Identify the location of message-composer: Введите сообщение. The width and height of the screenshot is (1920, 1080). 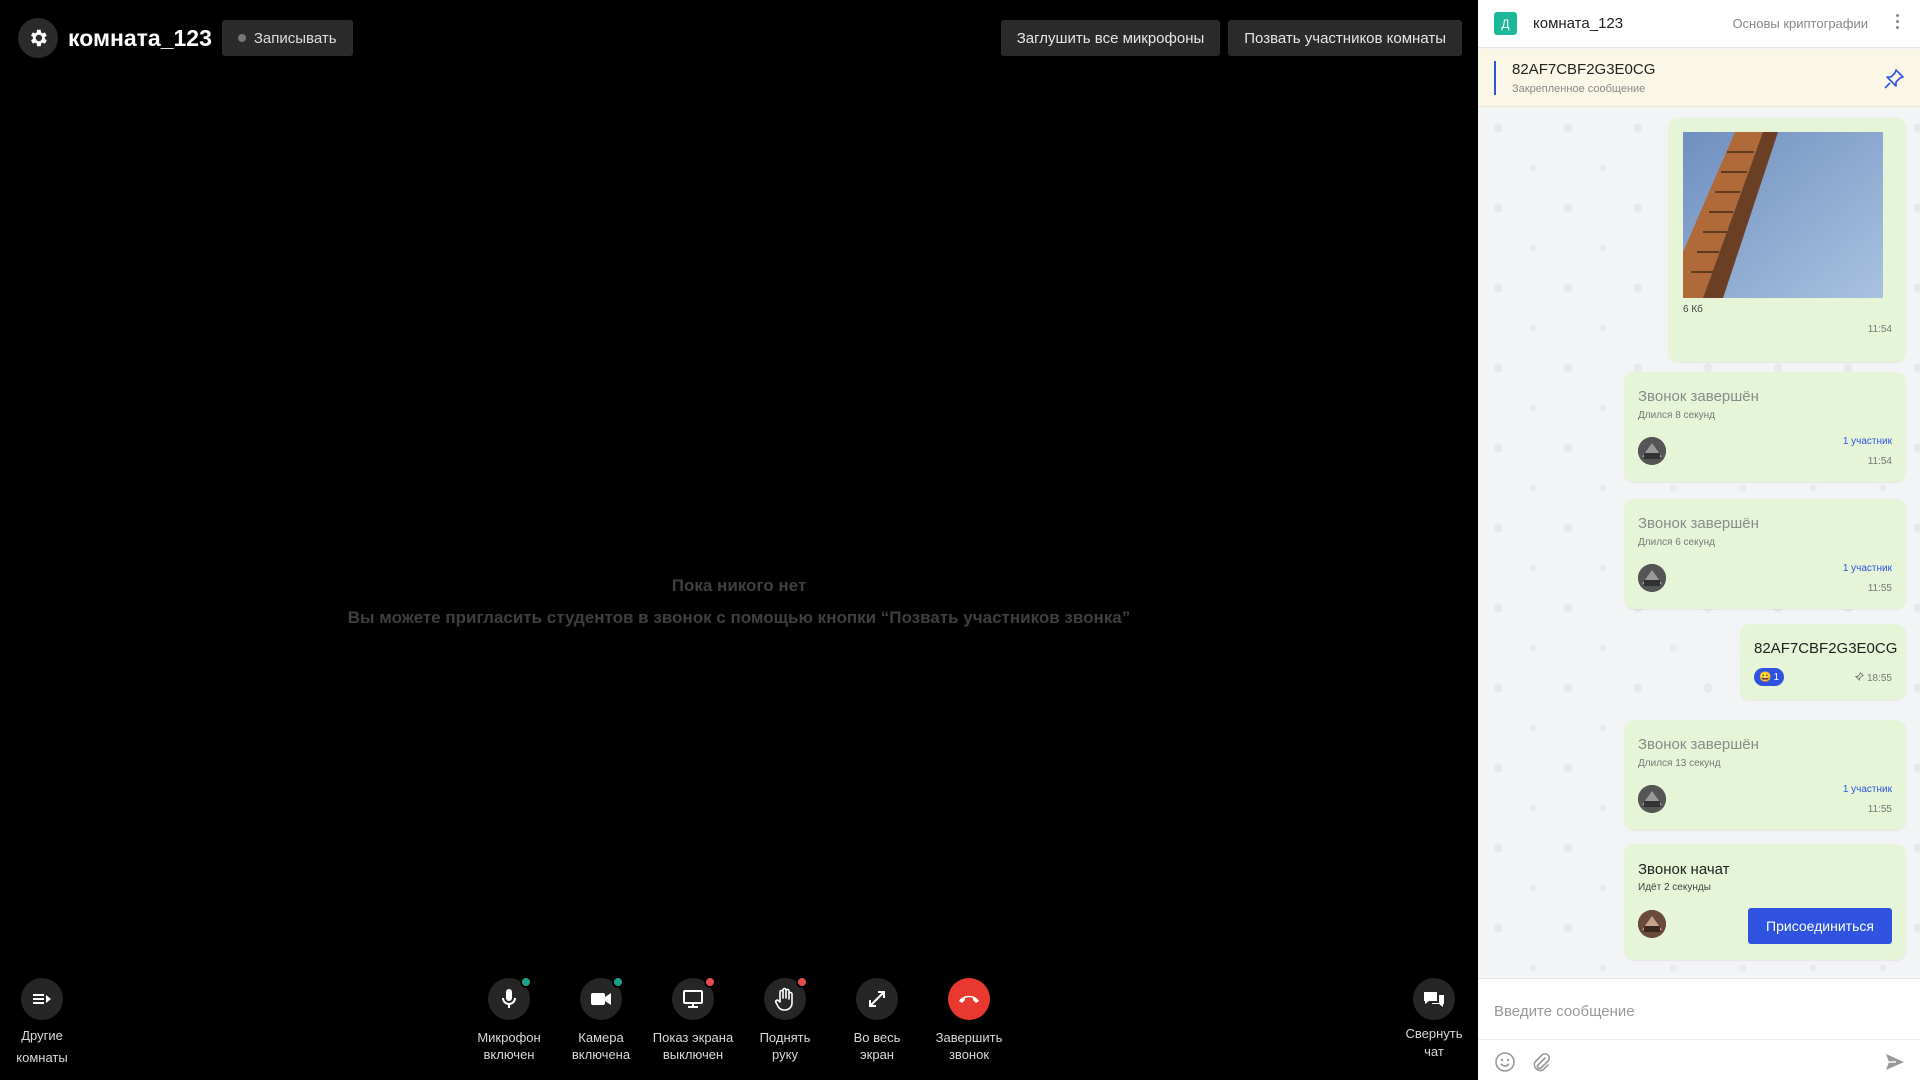
(1699, 1029).